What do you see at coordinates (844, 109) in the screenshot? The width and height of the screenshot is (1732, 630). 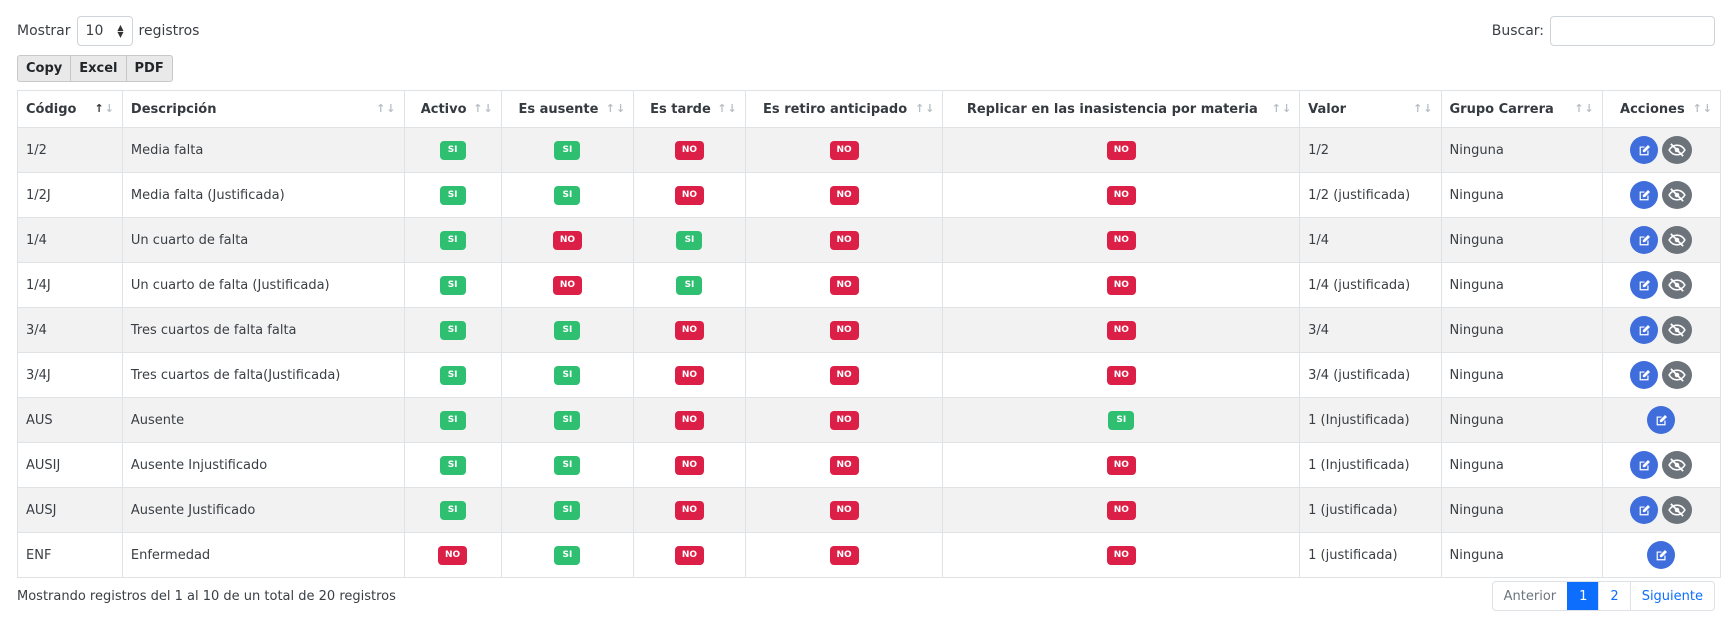 I see `column-header-retiro: Es retiro anticipado ↑↓` at bounding box center [844, 109].